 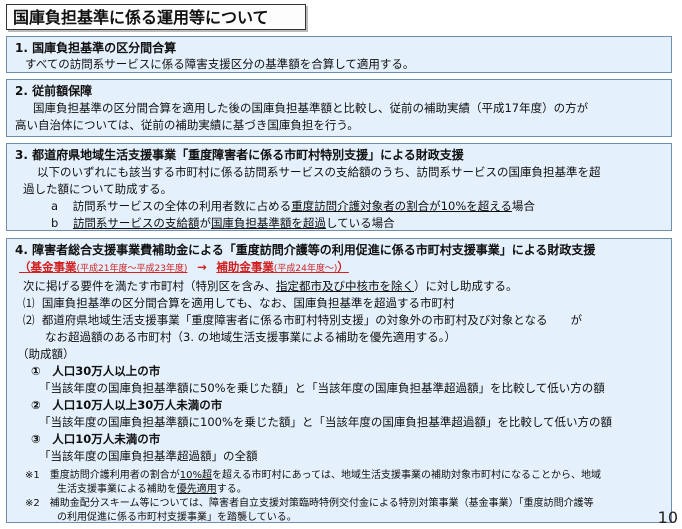 I want to click on section-1-body: すべての訪問系サービスに係る障害支援区分の基準額を合算して適用する。, so click(x=220, y=64).